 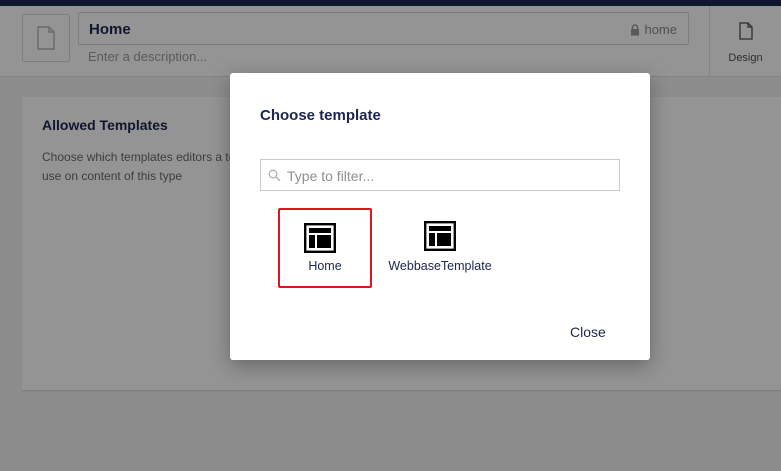 I want to click on filter-input, so click(x=447, y=176).